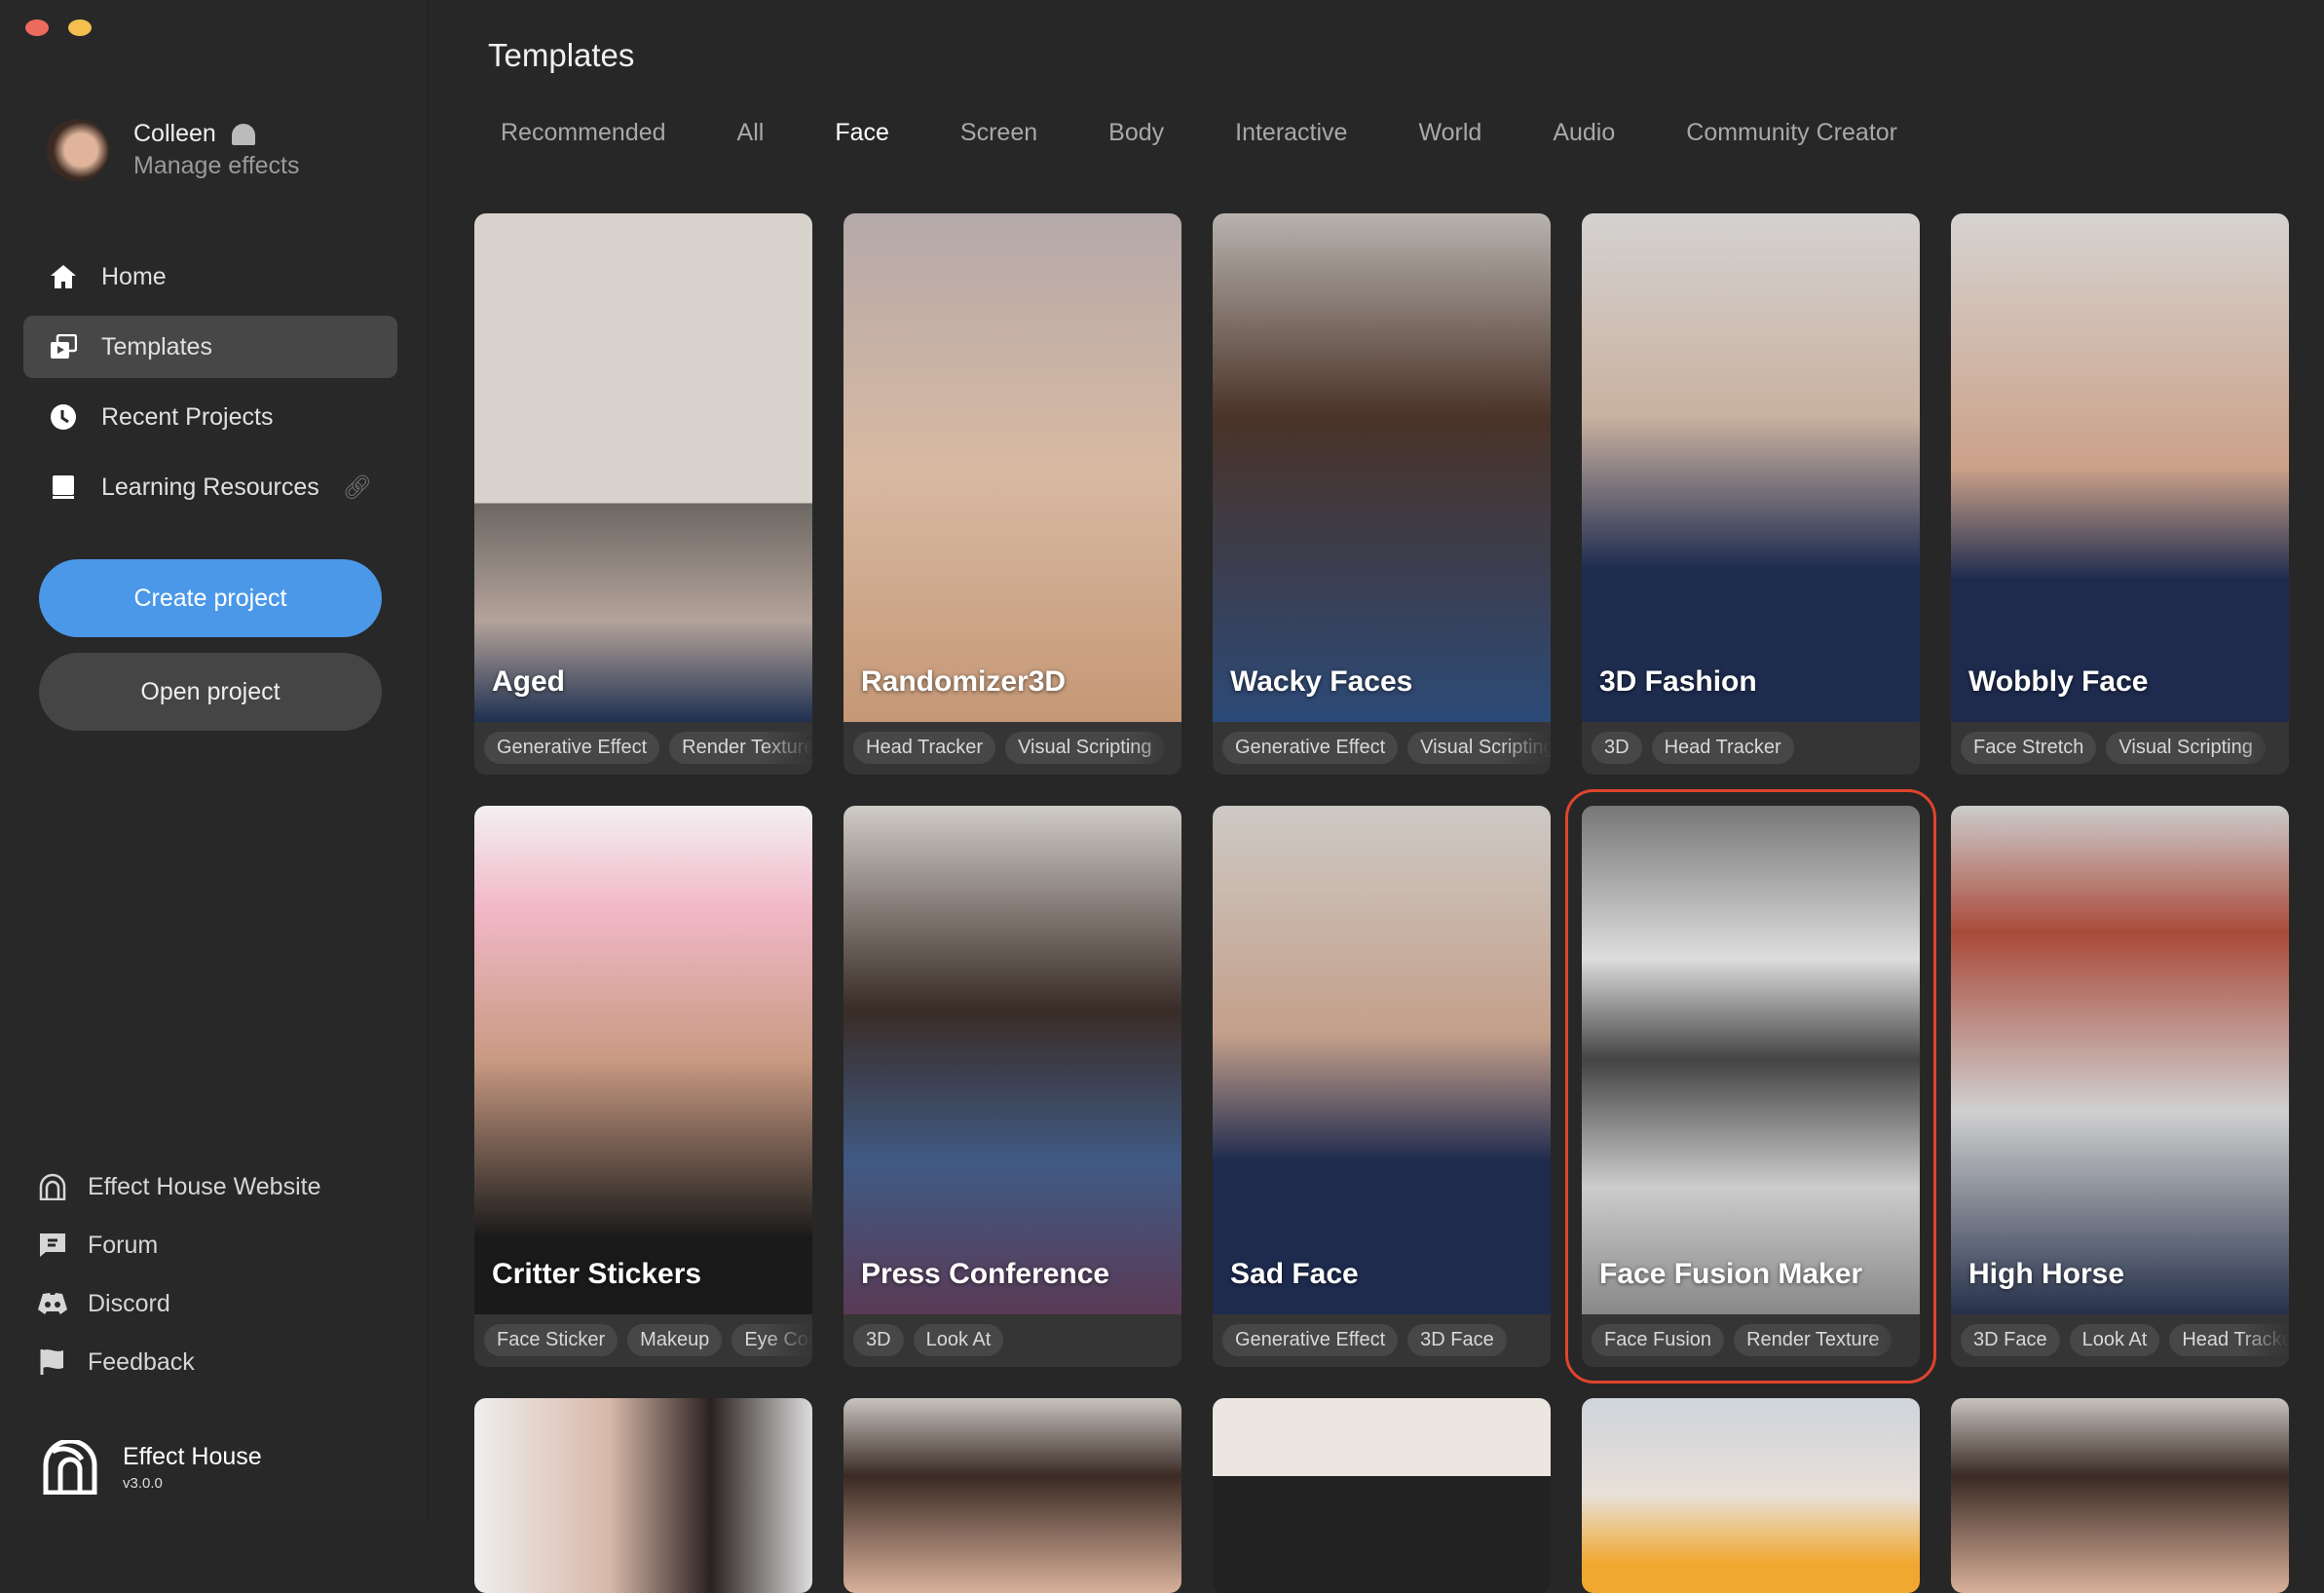 Image resolution: width=2324 pixels, height=1593 pixels. Describe the element at coordinates (129, 1303) in the screenshot. I see `link-label: Discord` at that location.